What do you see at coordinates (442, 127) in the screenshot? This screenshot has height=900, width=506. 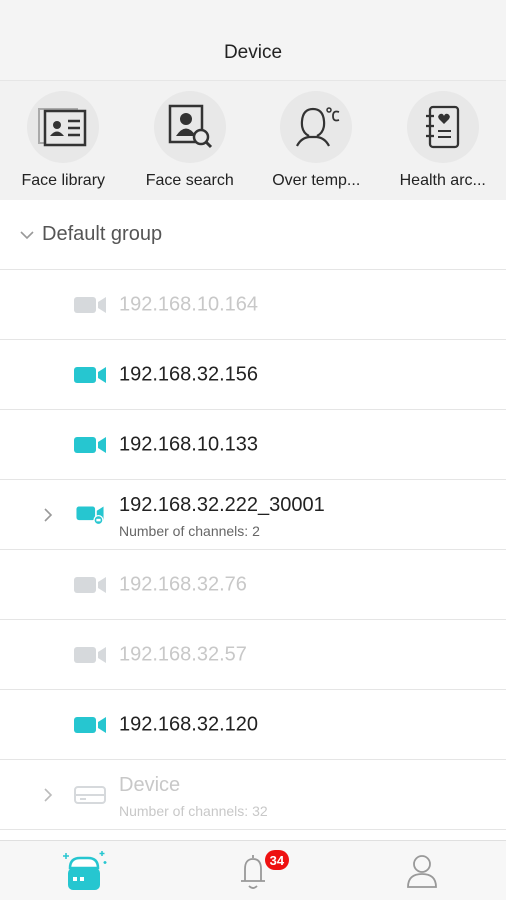 I see `health-archive-icon` at bounding box center [442, 127].